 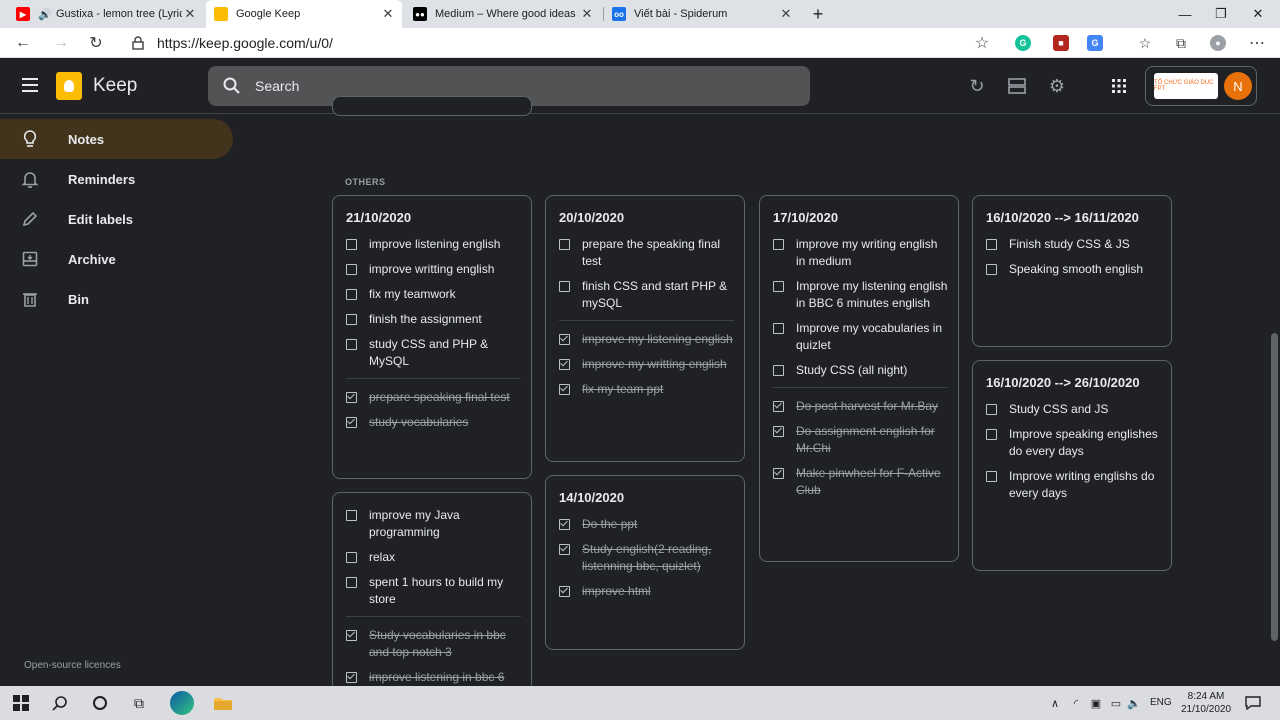 I want to click on apps-grid-icon, so click(x=1119, y=86).